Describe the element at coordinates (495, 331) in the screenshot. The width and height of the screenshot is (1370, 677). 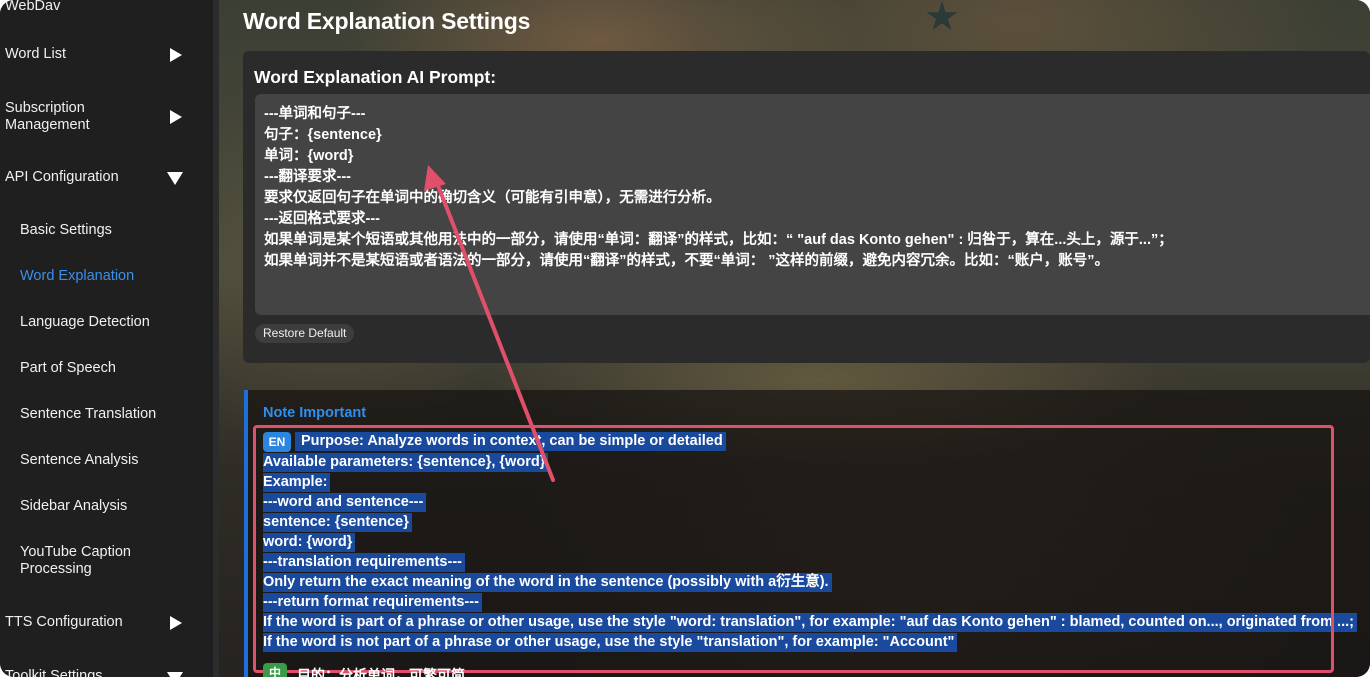
I see `annotation-arrow-line` at that location.